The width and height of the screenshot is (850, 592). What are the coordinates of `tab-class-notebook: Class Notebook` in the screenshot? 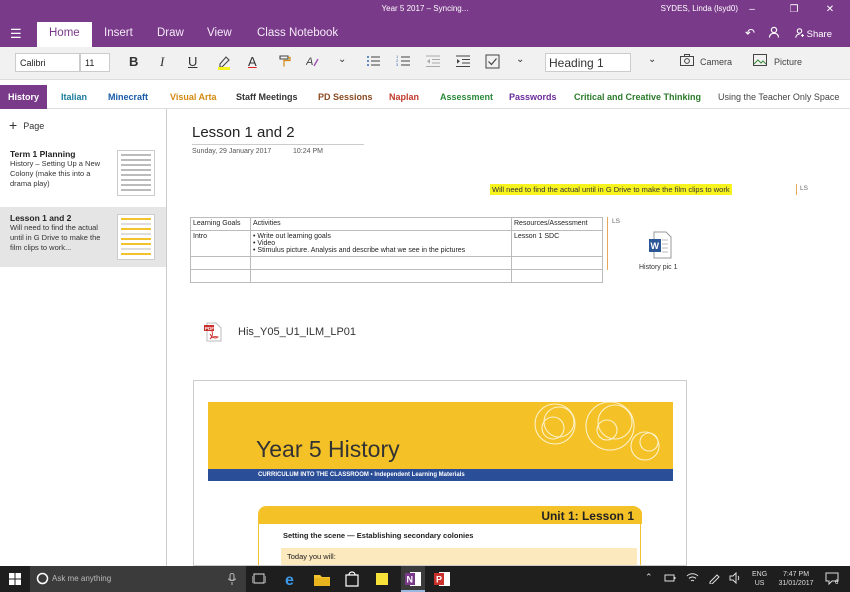 It's located at (297, 33).